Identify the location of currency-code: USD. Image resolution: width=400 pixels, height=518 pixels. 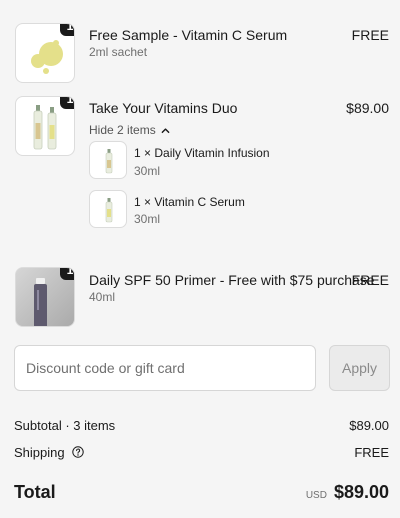
(316, 495).